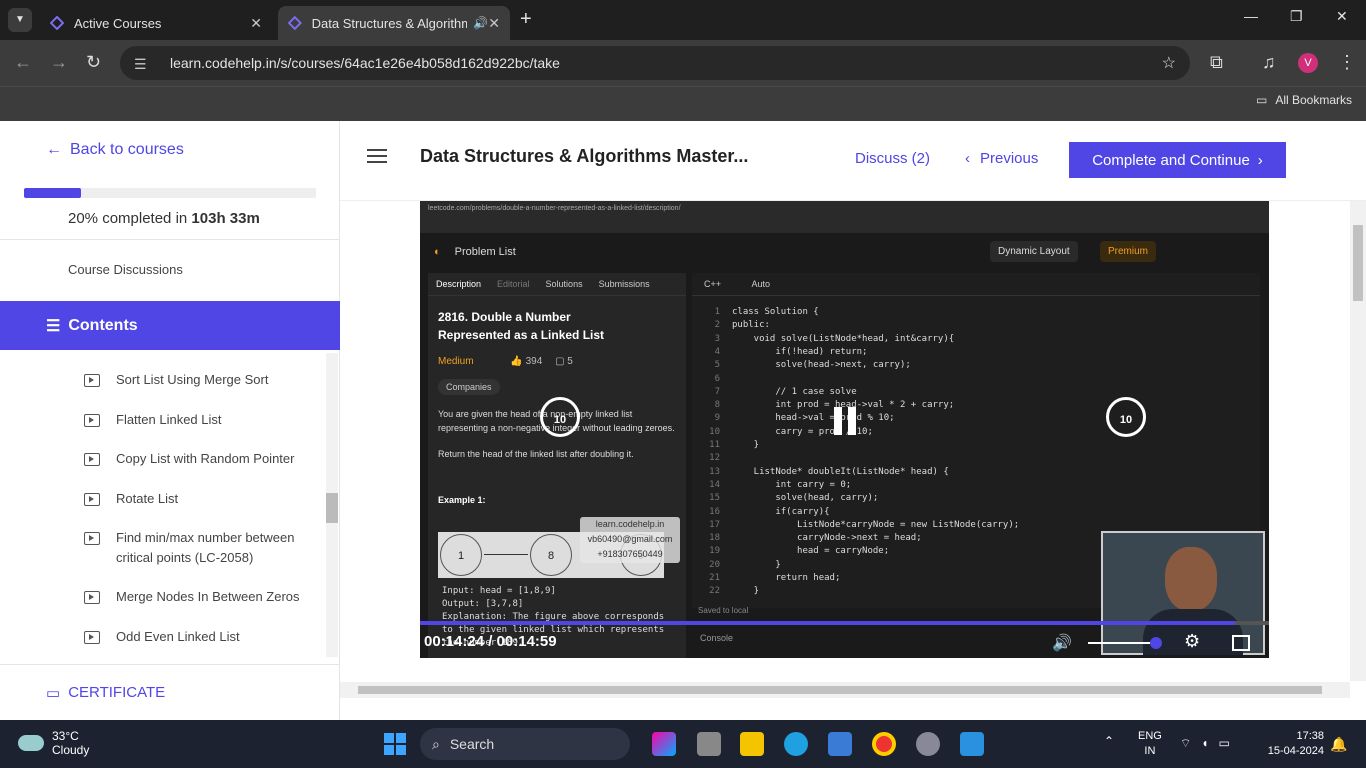 The width and height of the screenshot is (1366, 768). I want to click on tab-search-button: ▼, so click(20, 20).